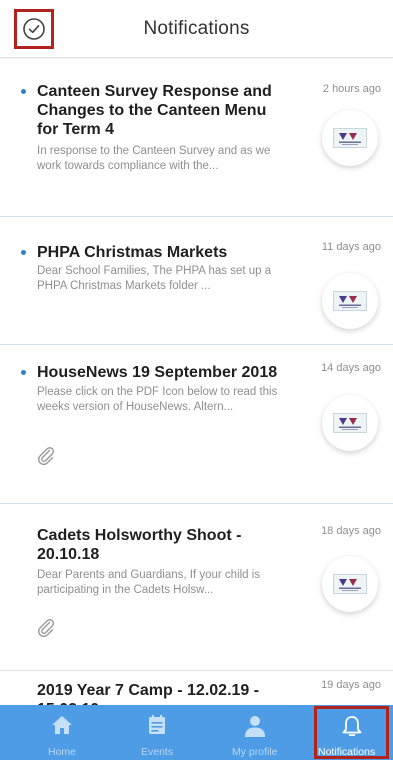 This screenshot has width=393, height=760. What do you see at coordinates (351, 89) in the screenshot?
I see `notification-time: 2 hours ago` at bounding box center [351, 89].